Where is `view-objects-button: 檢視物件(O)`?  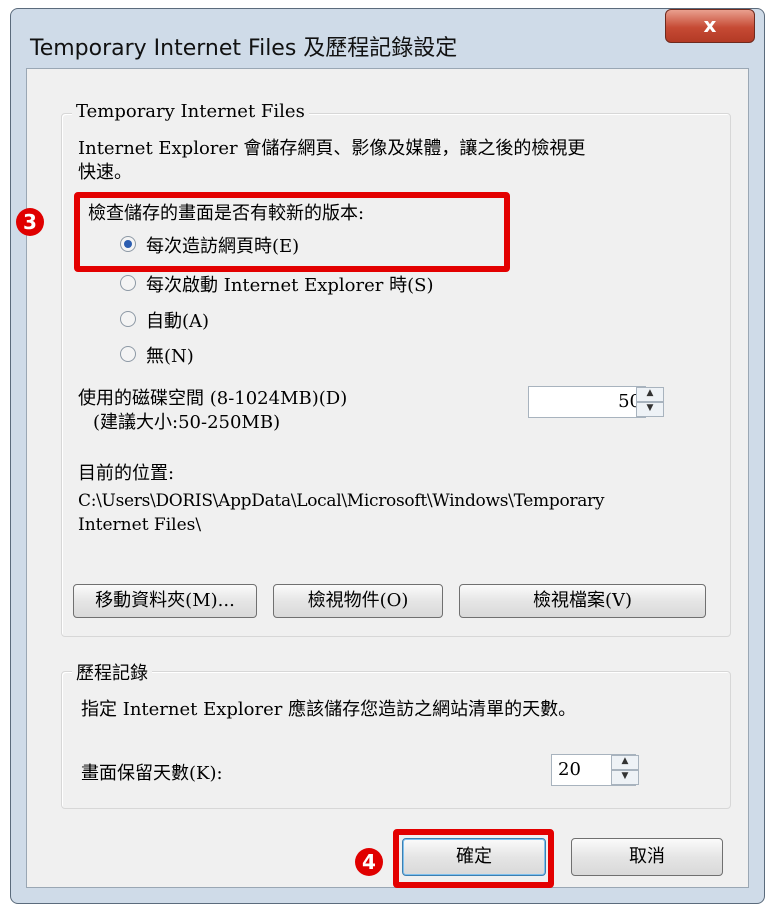 view-objects-button: 檢視物件(O) is located at coordinates (358, 601).